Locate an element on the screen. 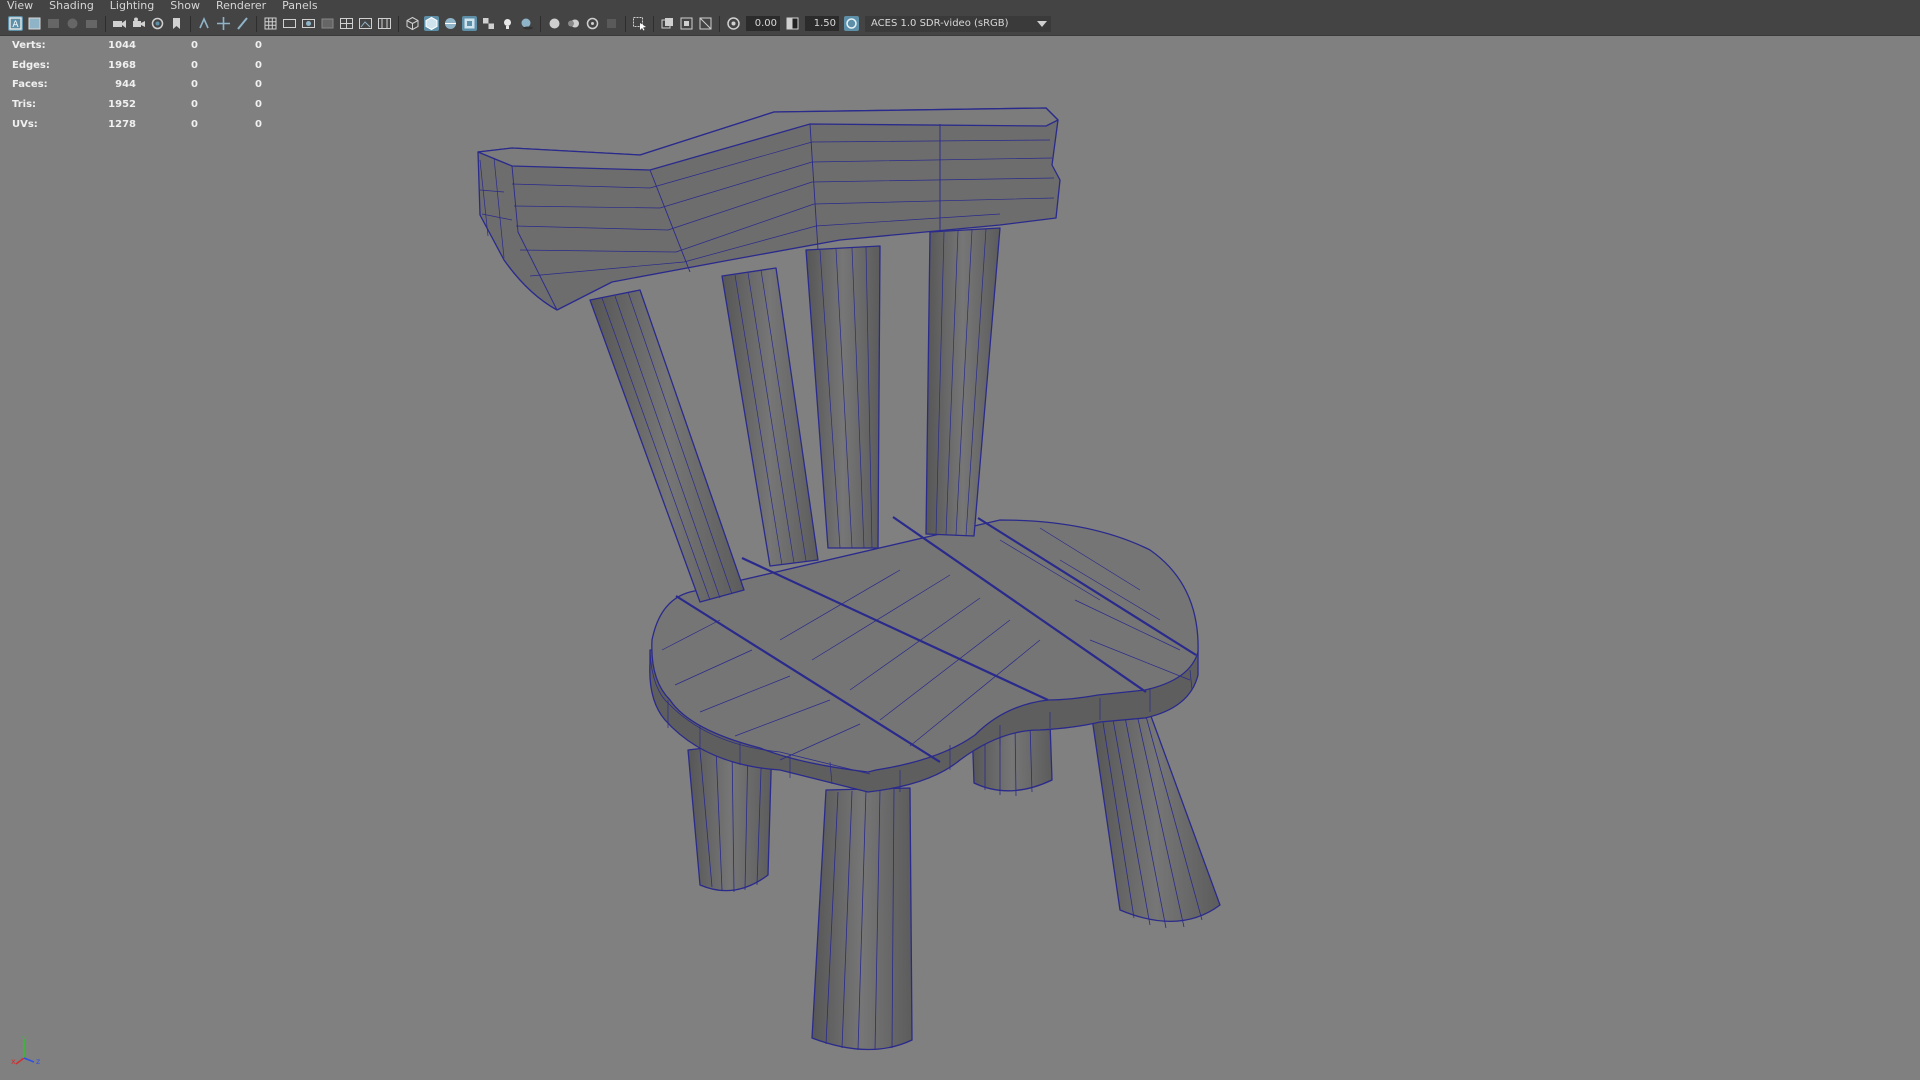  hud-value: 944 is located at coordinates (125, 85).